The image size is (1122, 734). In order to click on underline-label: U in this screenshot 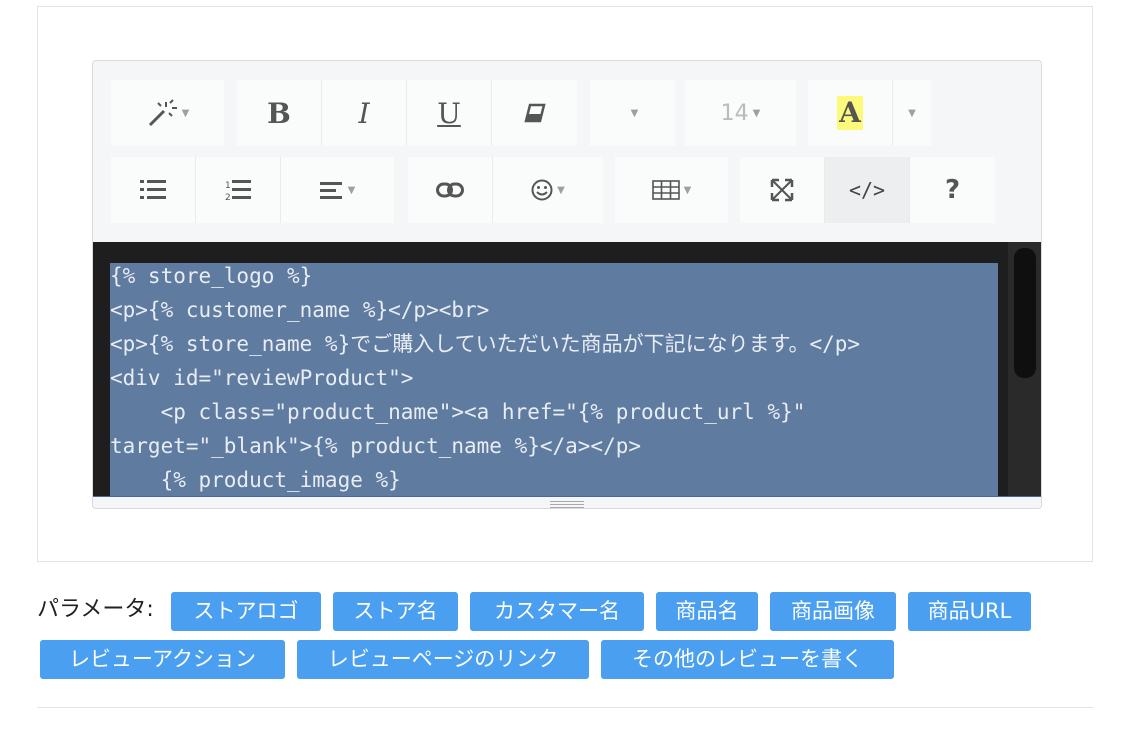, I will do `click(449, 113)`.